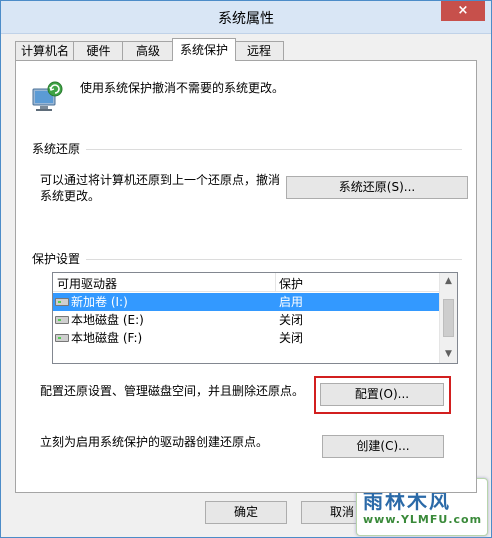 This screenshot has height=538, width=492. What do you see at coordinates (70, 196) in the screenshot?
I see `restore-description-line2: 系统更改。` at bounding box center [70, 196].